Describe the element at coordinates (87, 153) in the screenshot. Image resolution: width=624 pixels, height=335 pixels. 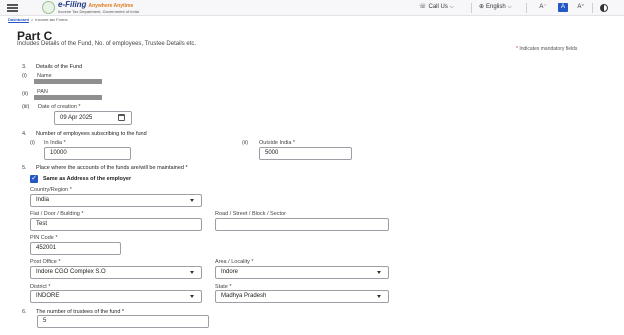
I see `in-india-input: 10000` at that location.